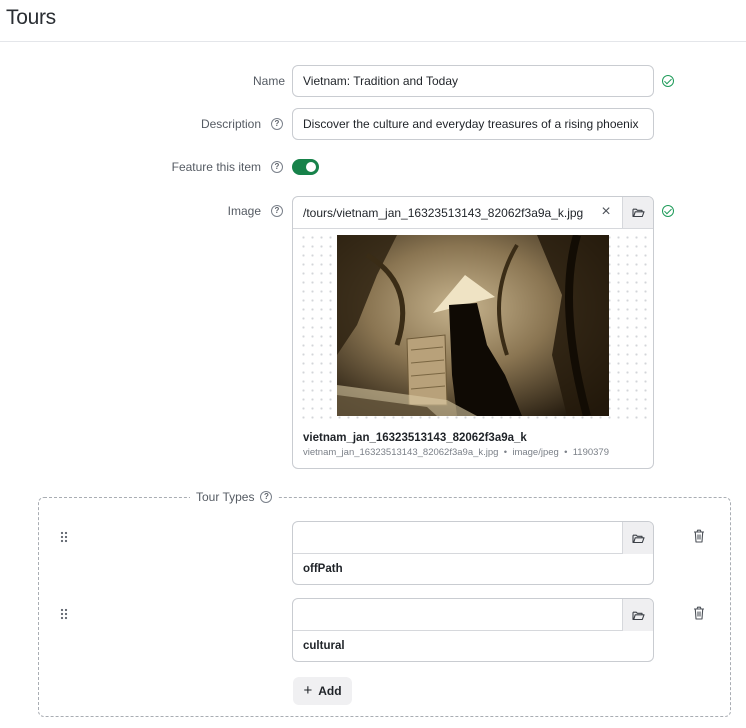 Image resolution: width=746 pixels, height=728 pixels. I want to click on file-size: 1190379, so click(590, 452).